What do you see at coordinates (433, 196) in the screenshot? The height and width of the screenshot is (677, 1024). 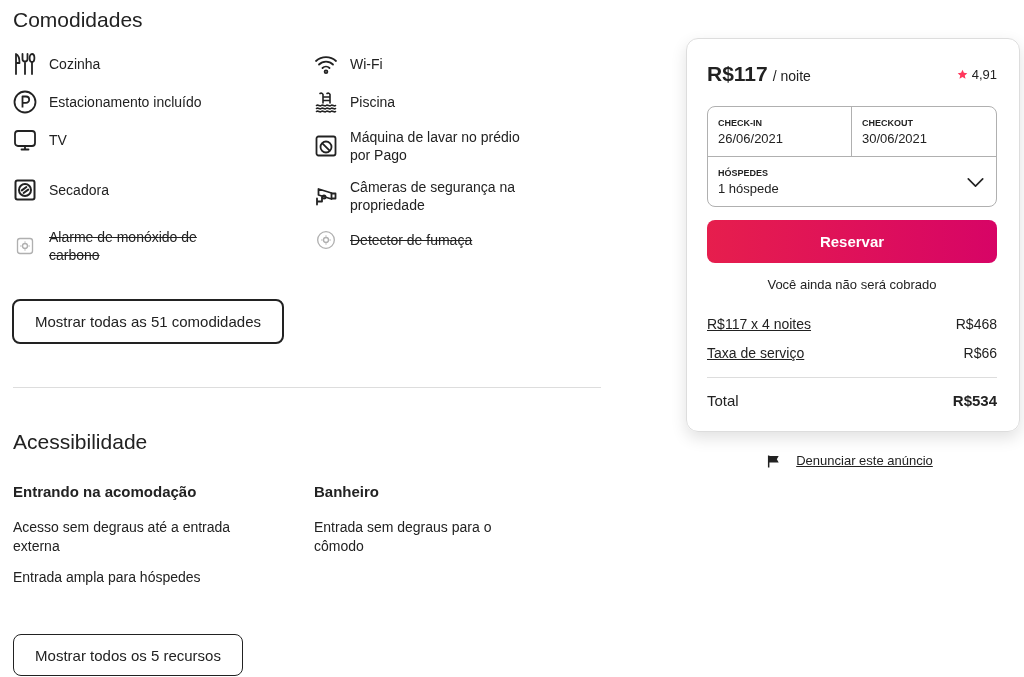 I see `amenity-label: Câmeras de segurança na propriedade` at bounding box center [433, 196].